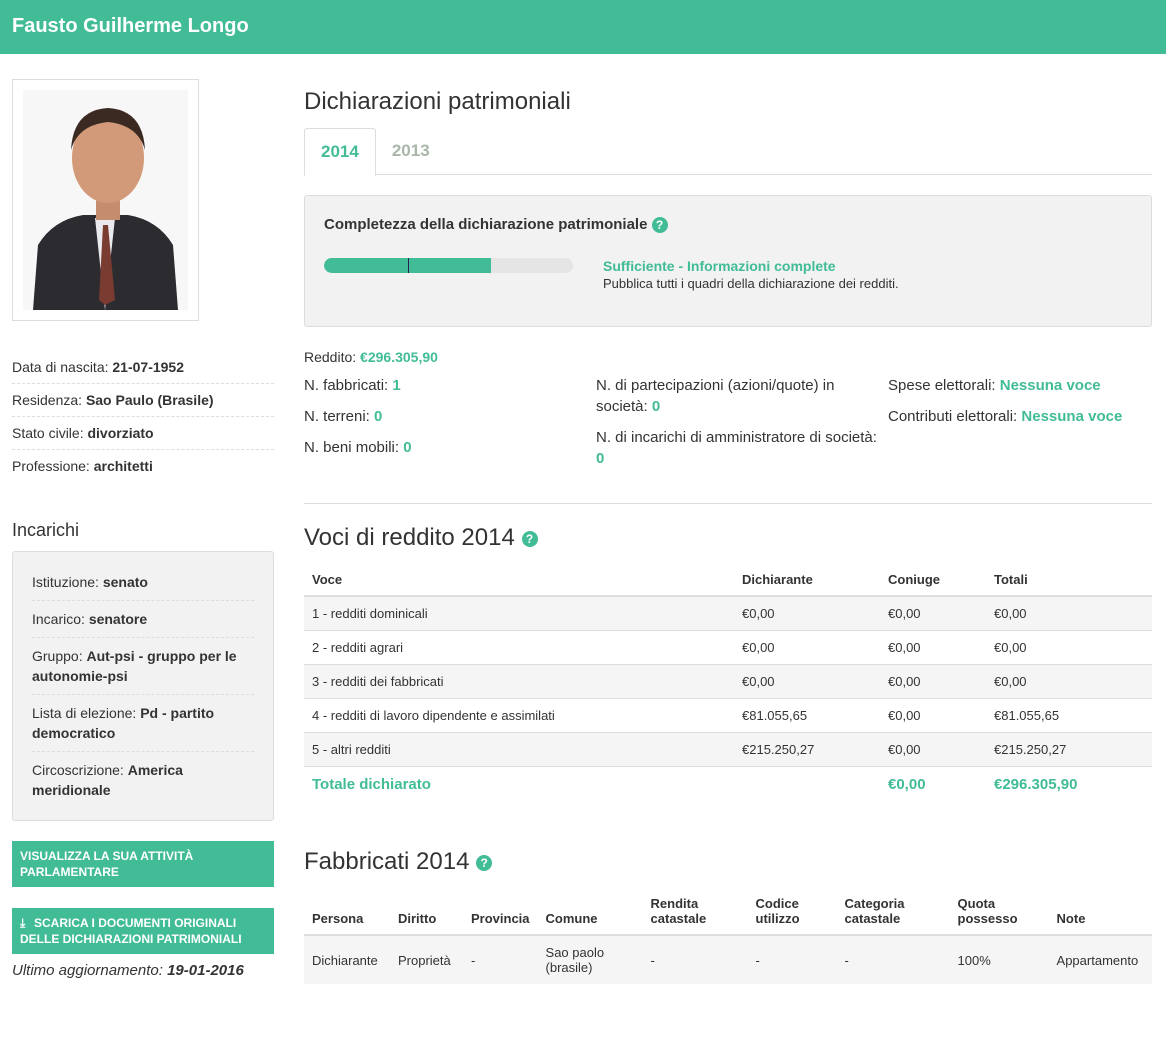 The width and height of the screenshot is (1166, 1045). What do you see at coordinates (340, 152) in the screenshot?
I see `tab-2014: 2014` at bounding box center [340, 152].